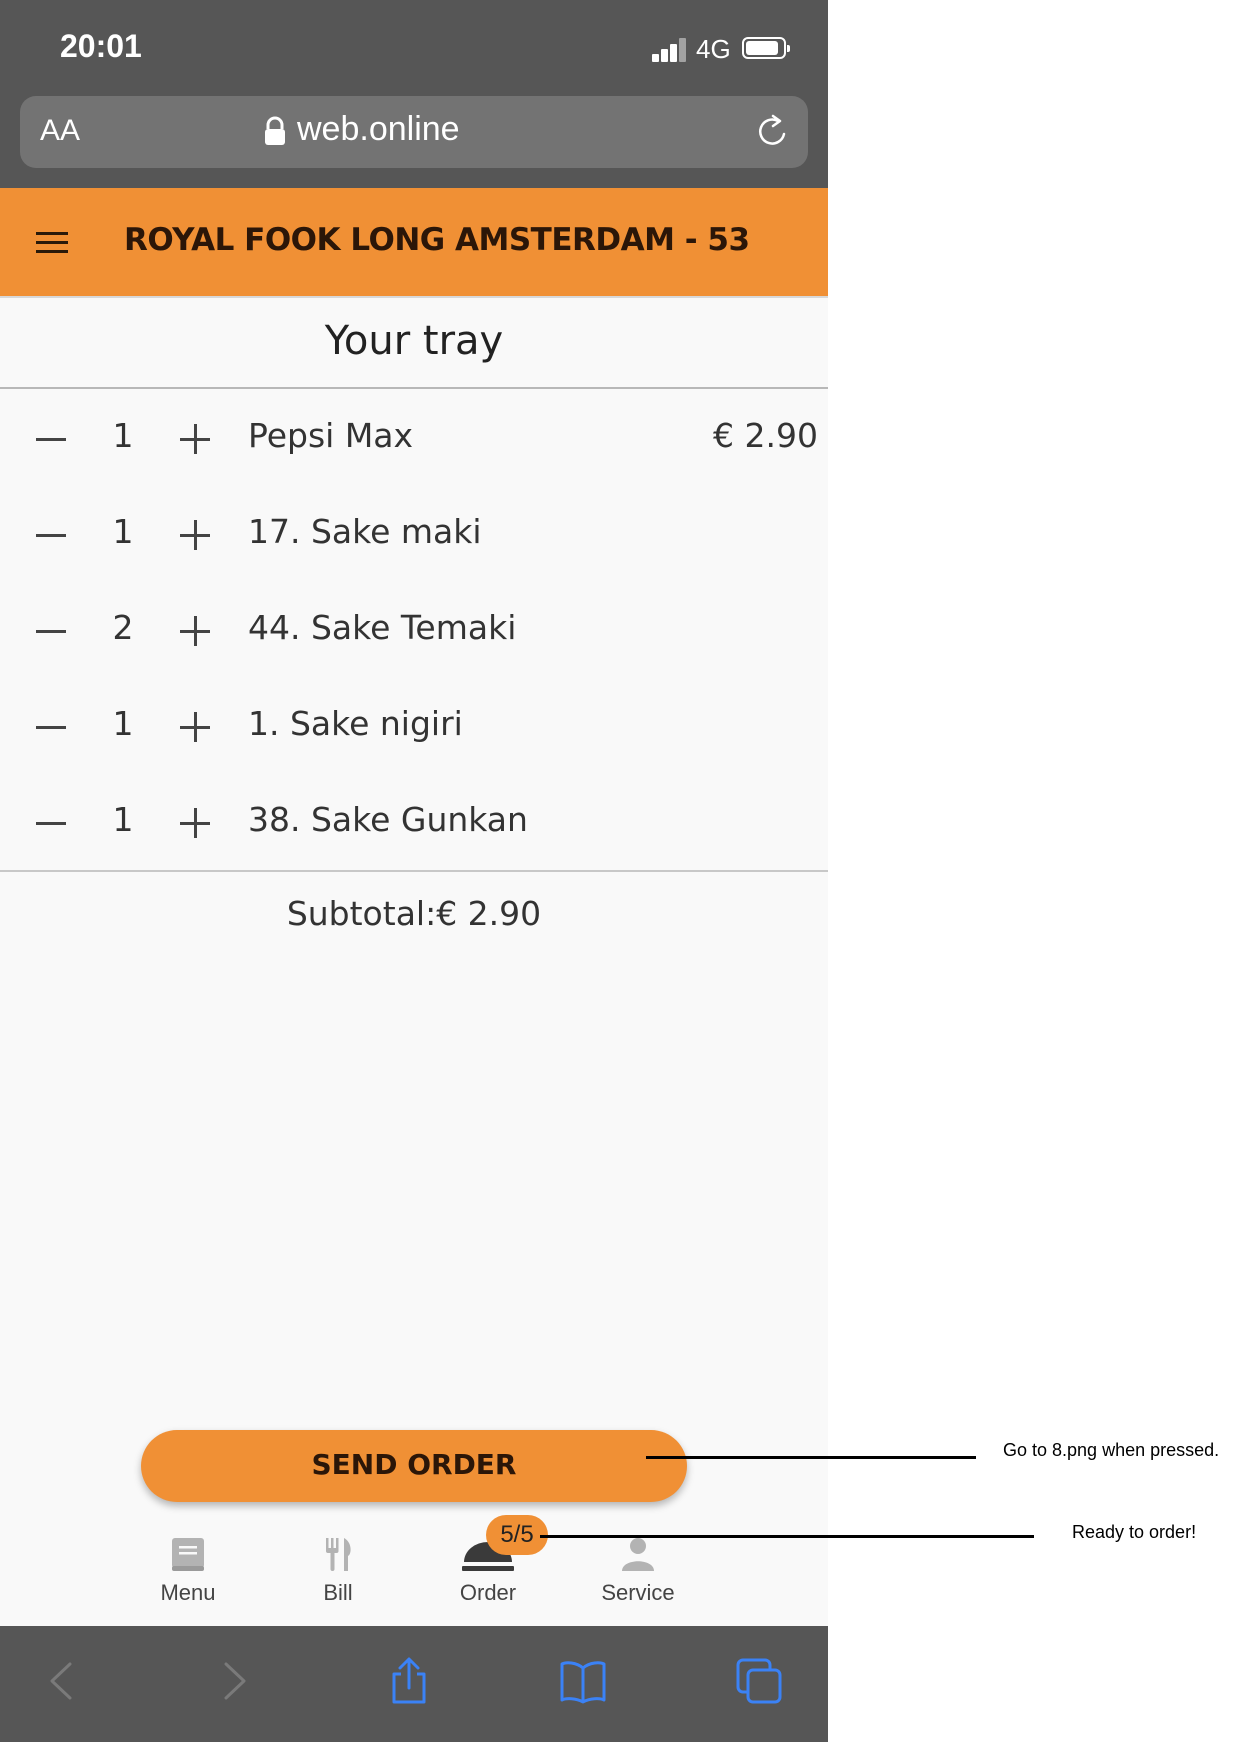 The image size is (1250, 1742). What do you see at coordinates (1111, 1450) in the screenshot?
I see `annotation-send-note: Go to 8.png when pressed.` at bounding box center [1111, 1450].